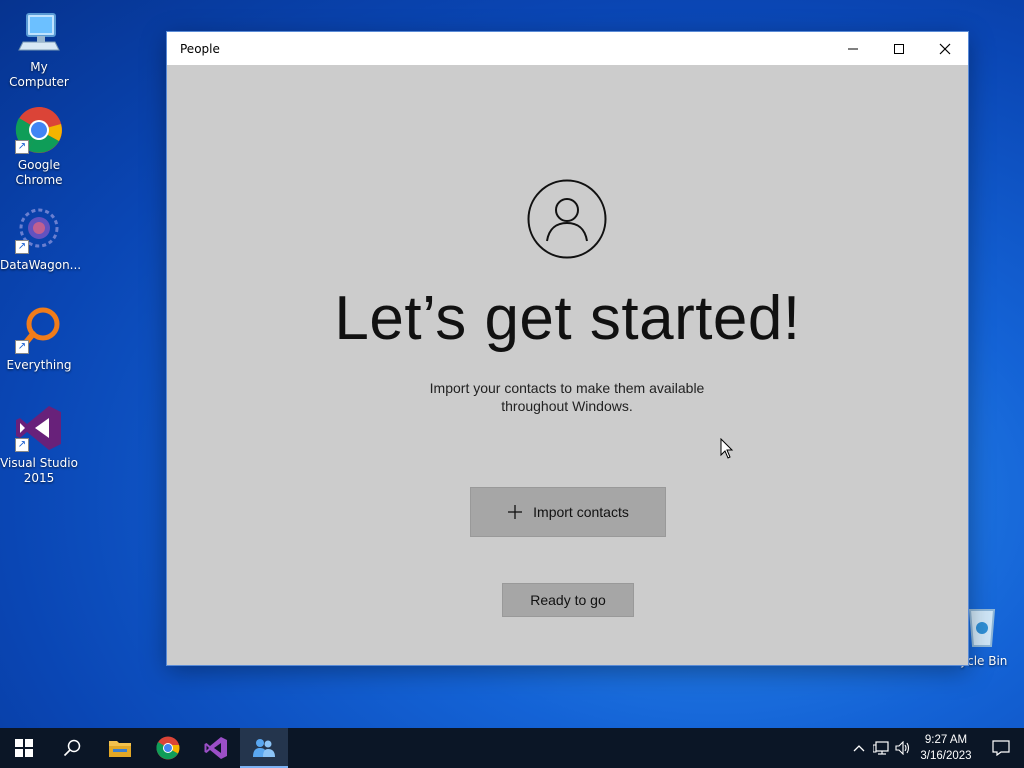 The height and width of the screenshot is (768, 1024). I want to click on network-icon, so click(881, 748).